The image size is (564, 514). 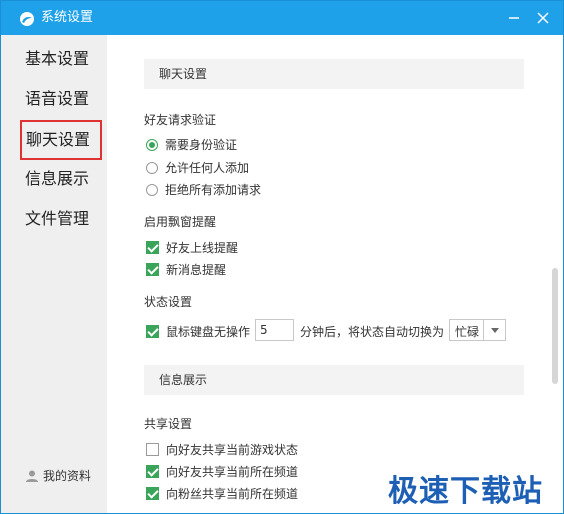 What do you see at coordinates (274, 330) in the screenshot?
I see `idle-minutes-input: 5` at bounding box center [274, 330].